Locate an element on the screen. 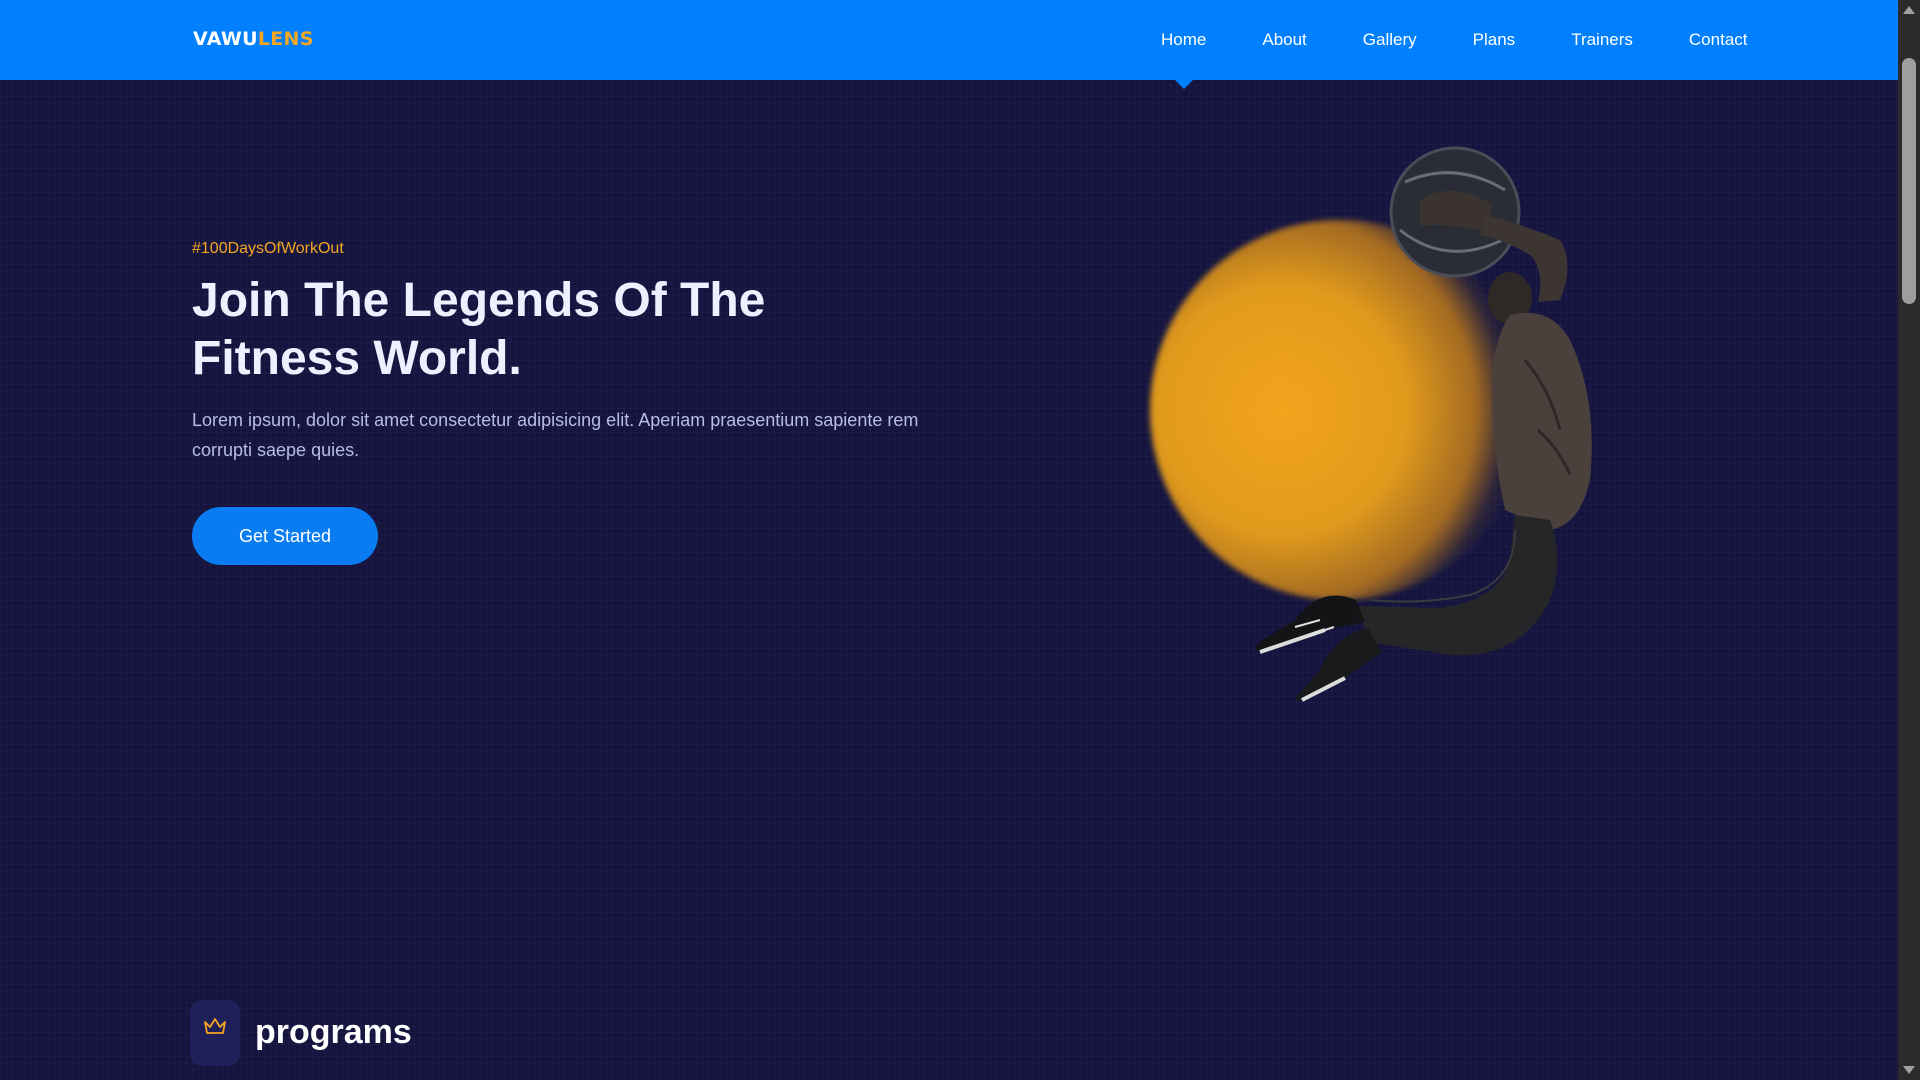  logo: VAWULENS is located at coordinates (253, 39).